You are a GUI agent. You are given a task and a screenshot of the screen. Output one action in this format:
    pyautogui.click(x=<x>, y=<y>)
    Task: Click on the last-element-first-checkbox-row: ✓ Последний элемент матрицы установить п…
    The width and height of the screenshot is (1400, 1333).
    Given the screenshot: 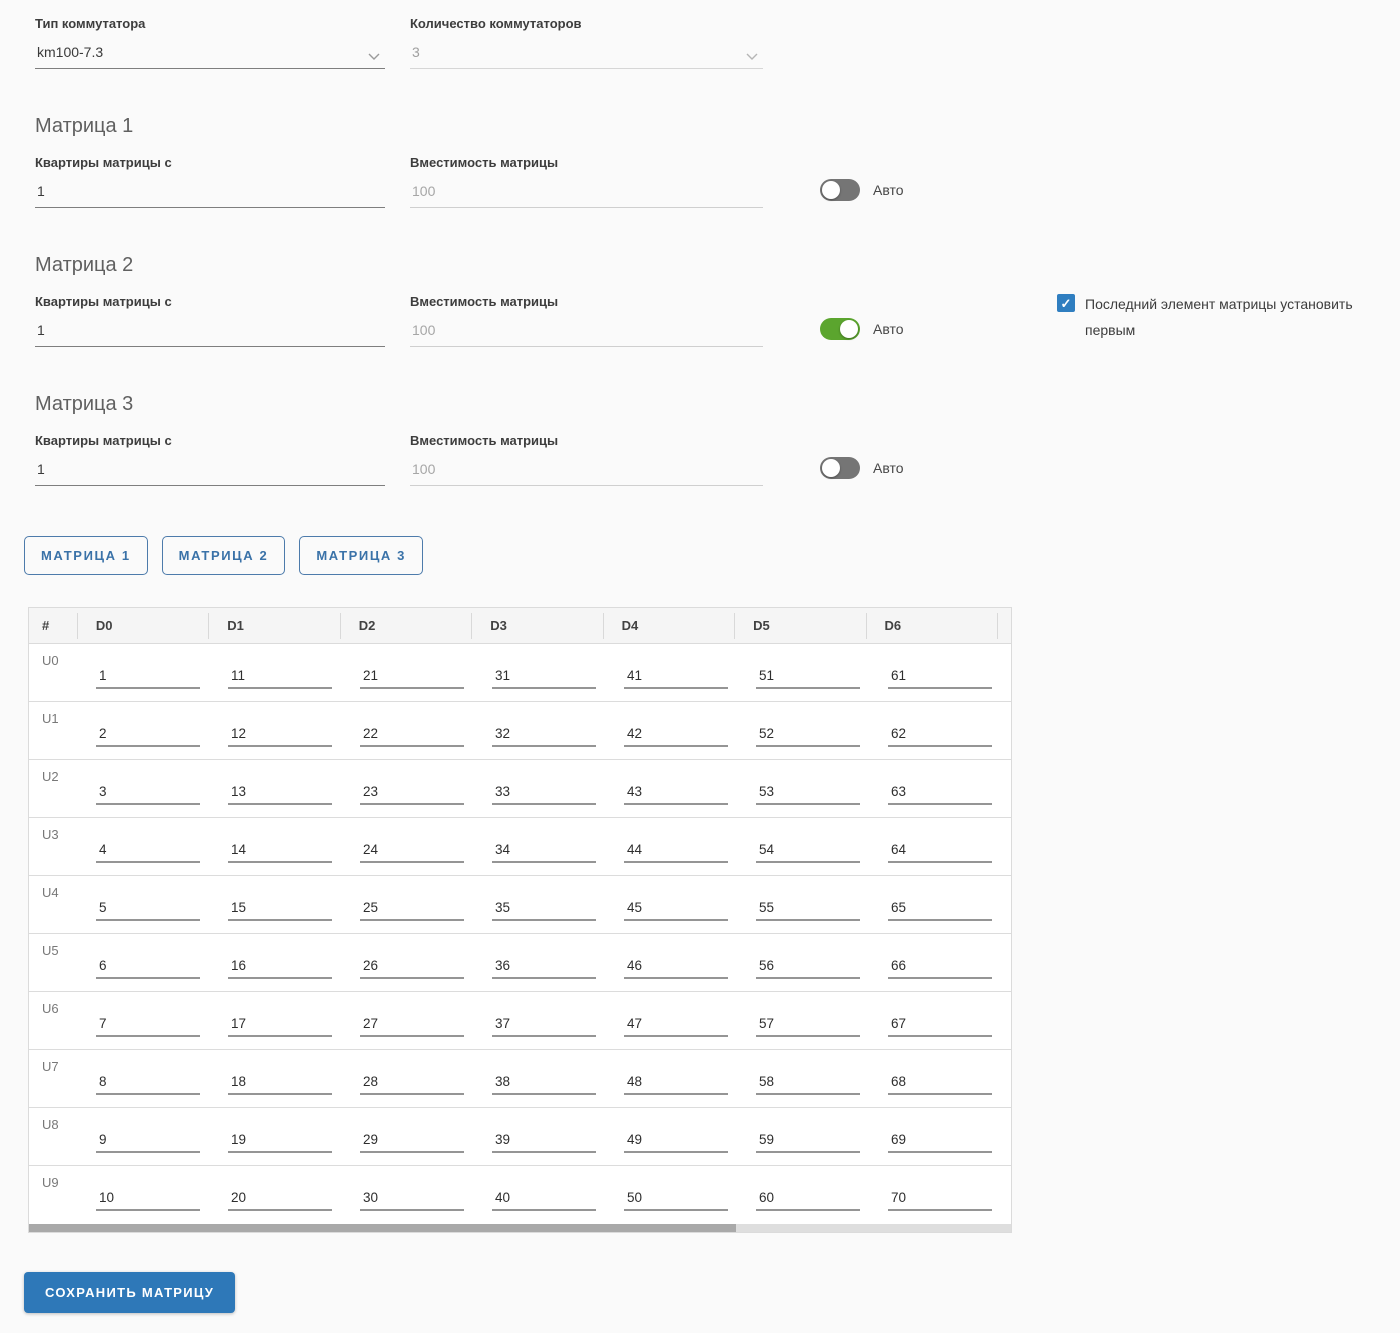 What is the action you would take?
    pyautogui.click(x=1213, y=317)
    